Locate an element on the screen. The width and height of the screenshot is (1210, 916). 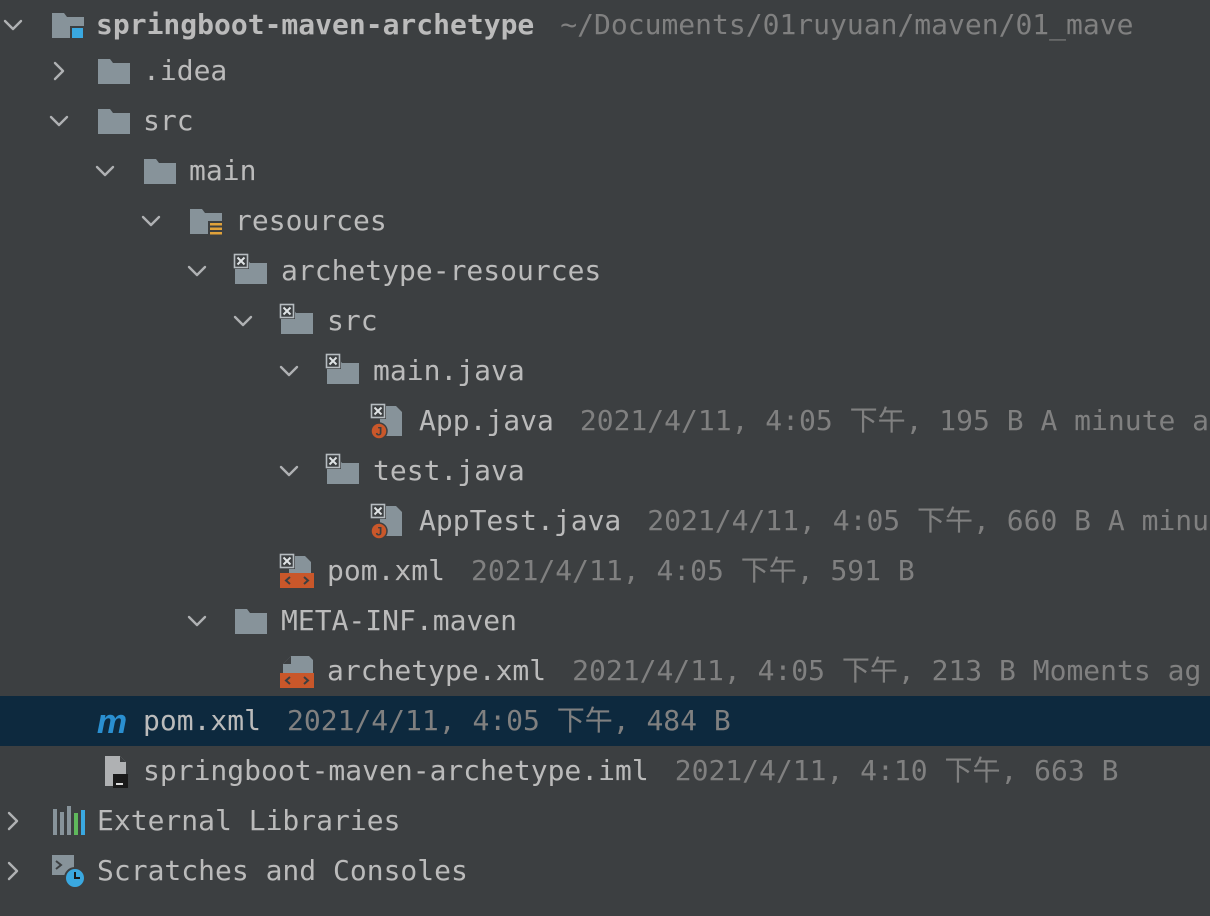
iml-file-icon is located at coordinates (114, 771).